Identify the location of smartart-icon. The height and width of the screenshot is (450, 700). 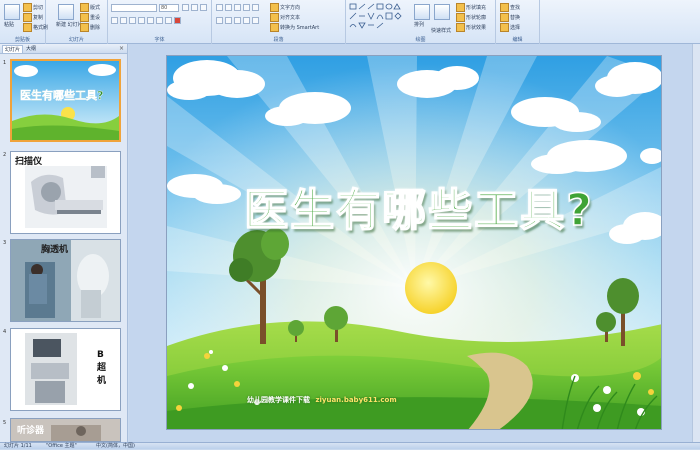
(274, 27).